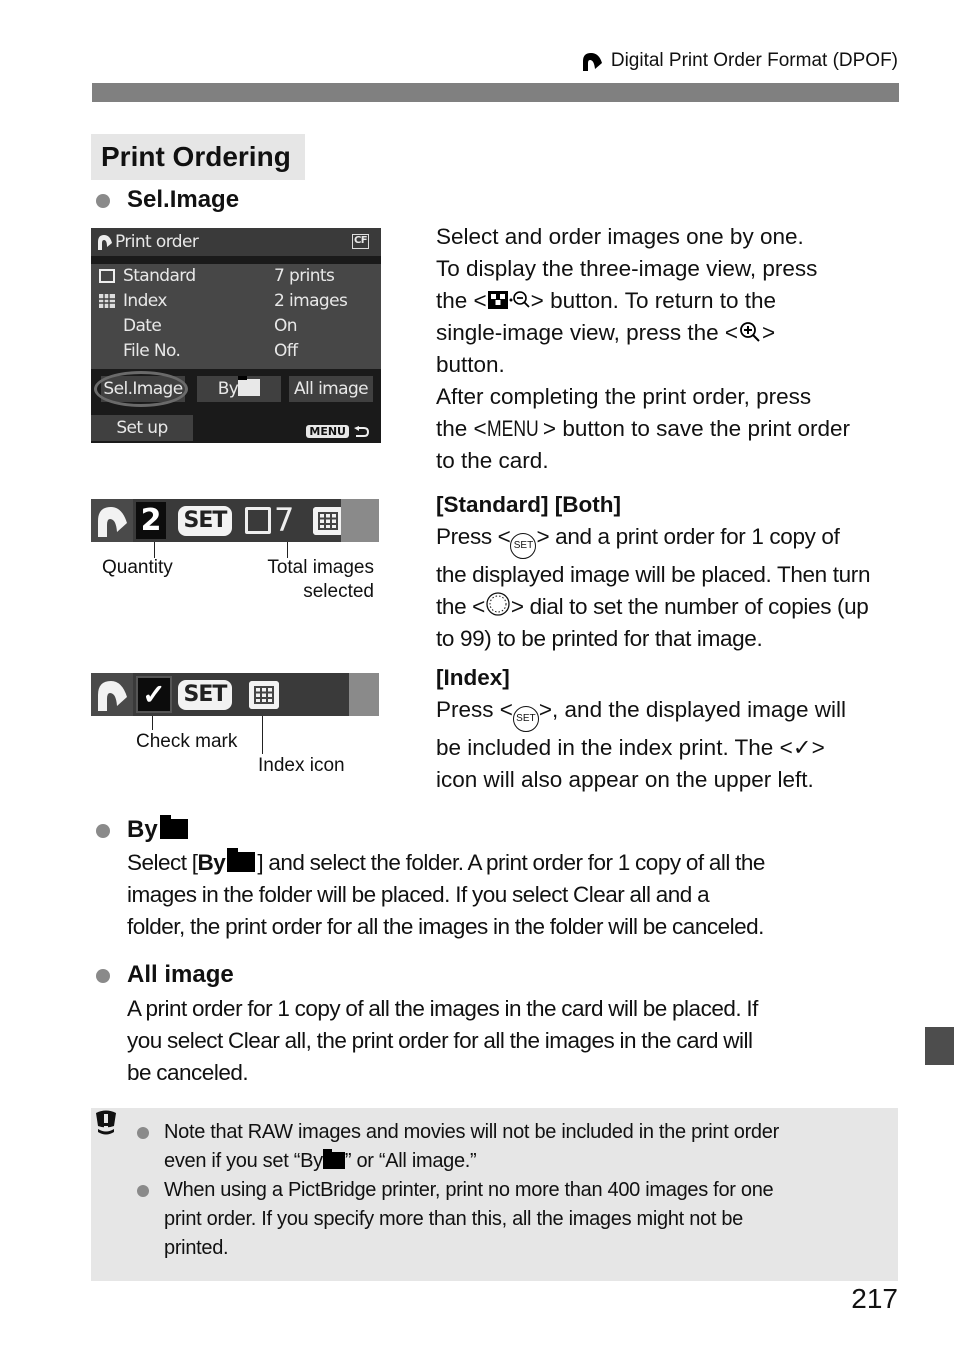  Describe the element at coordinates (239, 351) in the screenshot. I see `lcd-row-file-no: File No. Off` at that location.